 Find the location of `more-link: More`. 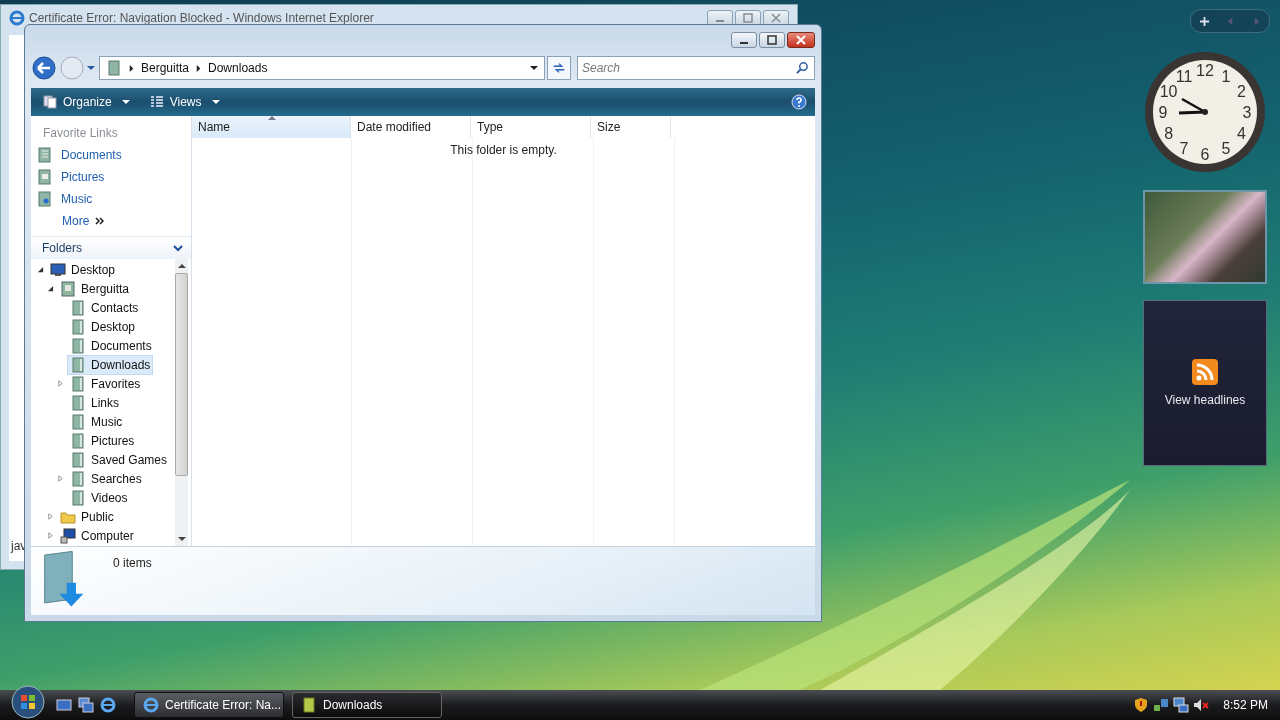

more-link: More is located at coordinates (114, 221).